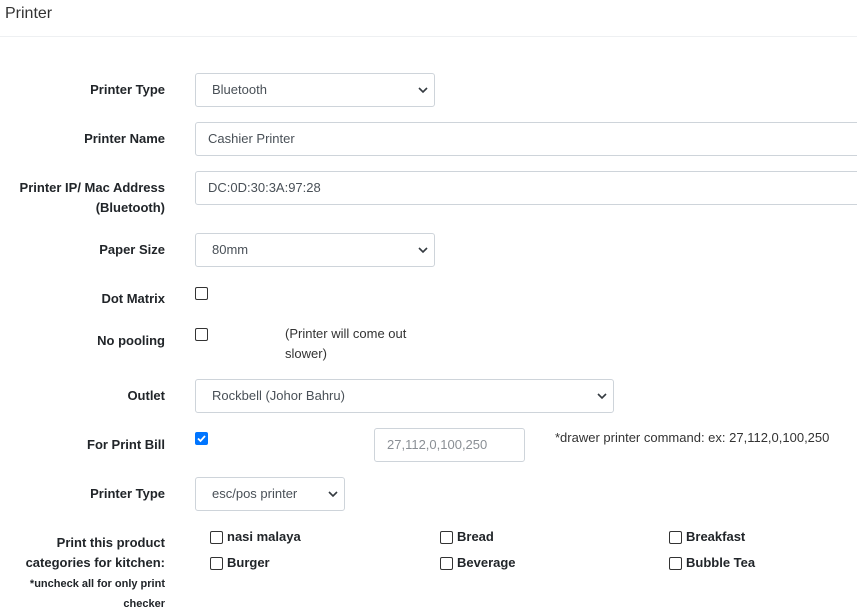 Image resolution: width=857 pixels, height=615 pixels. Describe the element at coordinates (251, 138) in the screenshot. I see `printer-name-value: Cashier Printer` at that location.